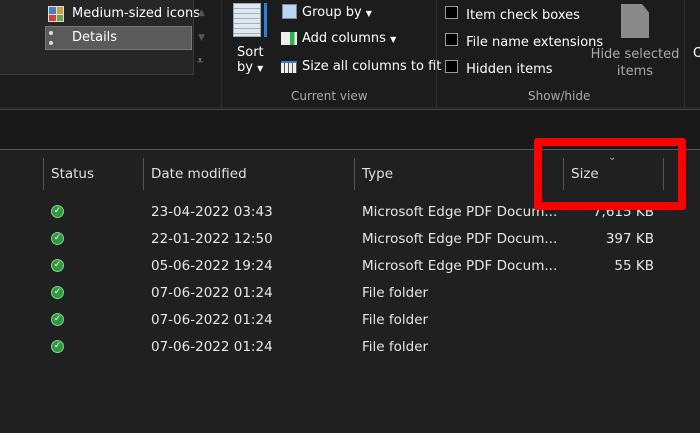 The height and width of the screenshot is (433, 700). Describe the element at coordinates (136, 13) in the screenshot. I see `layout-medium-icons: Medium-sized icons` at that location.